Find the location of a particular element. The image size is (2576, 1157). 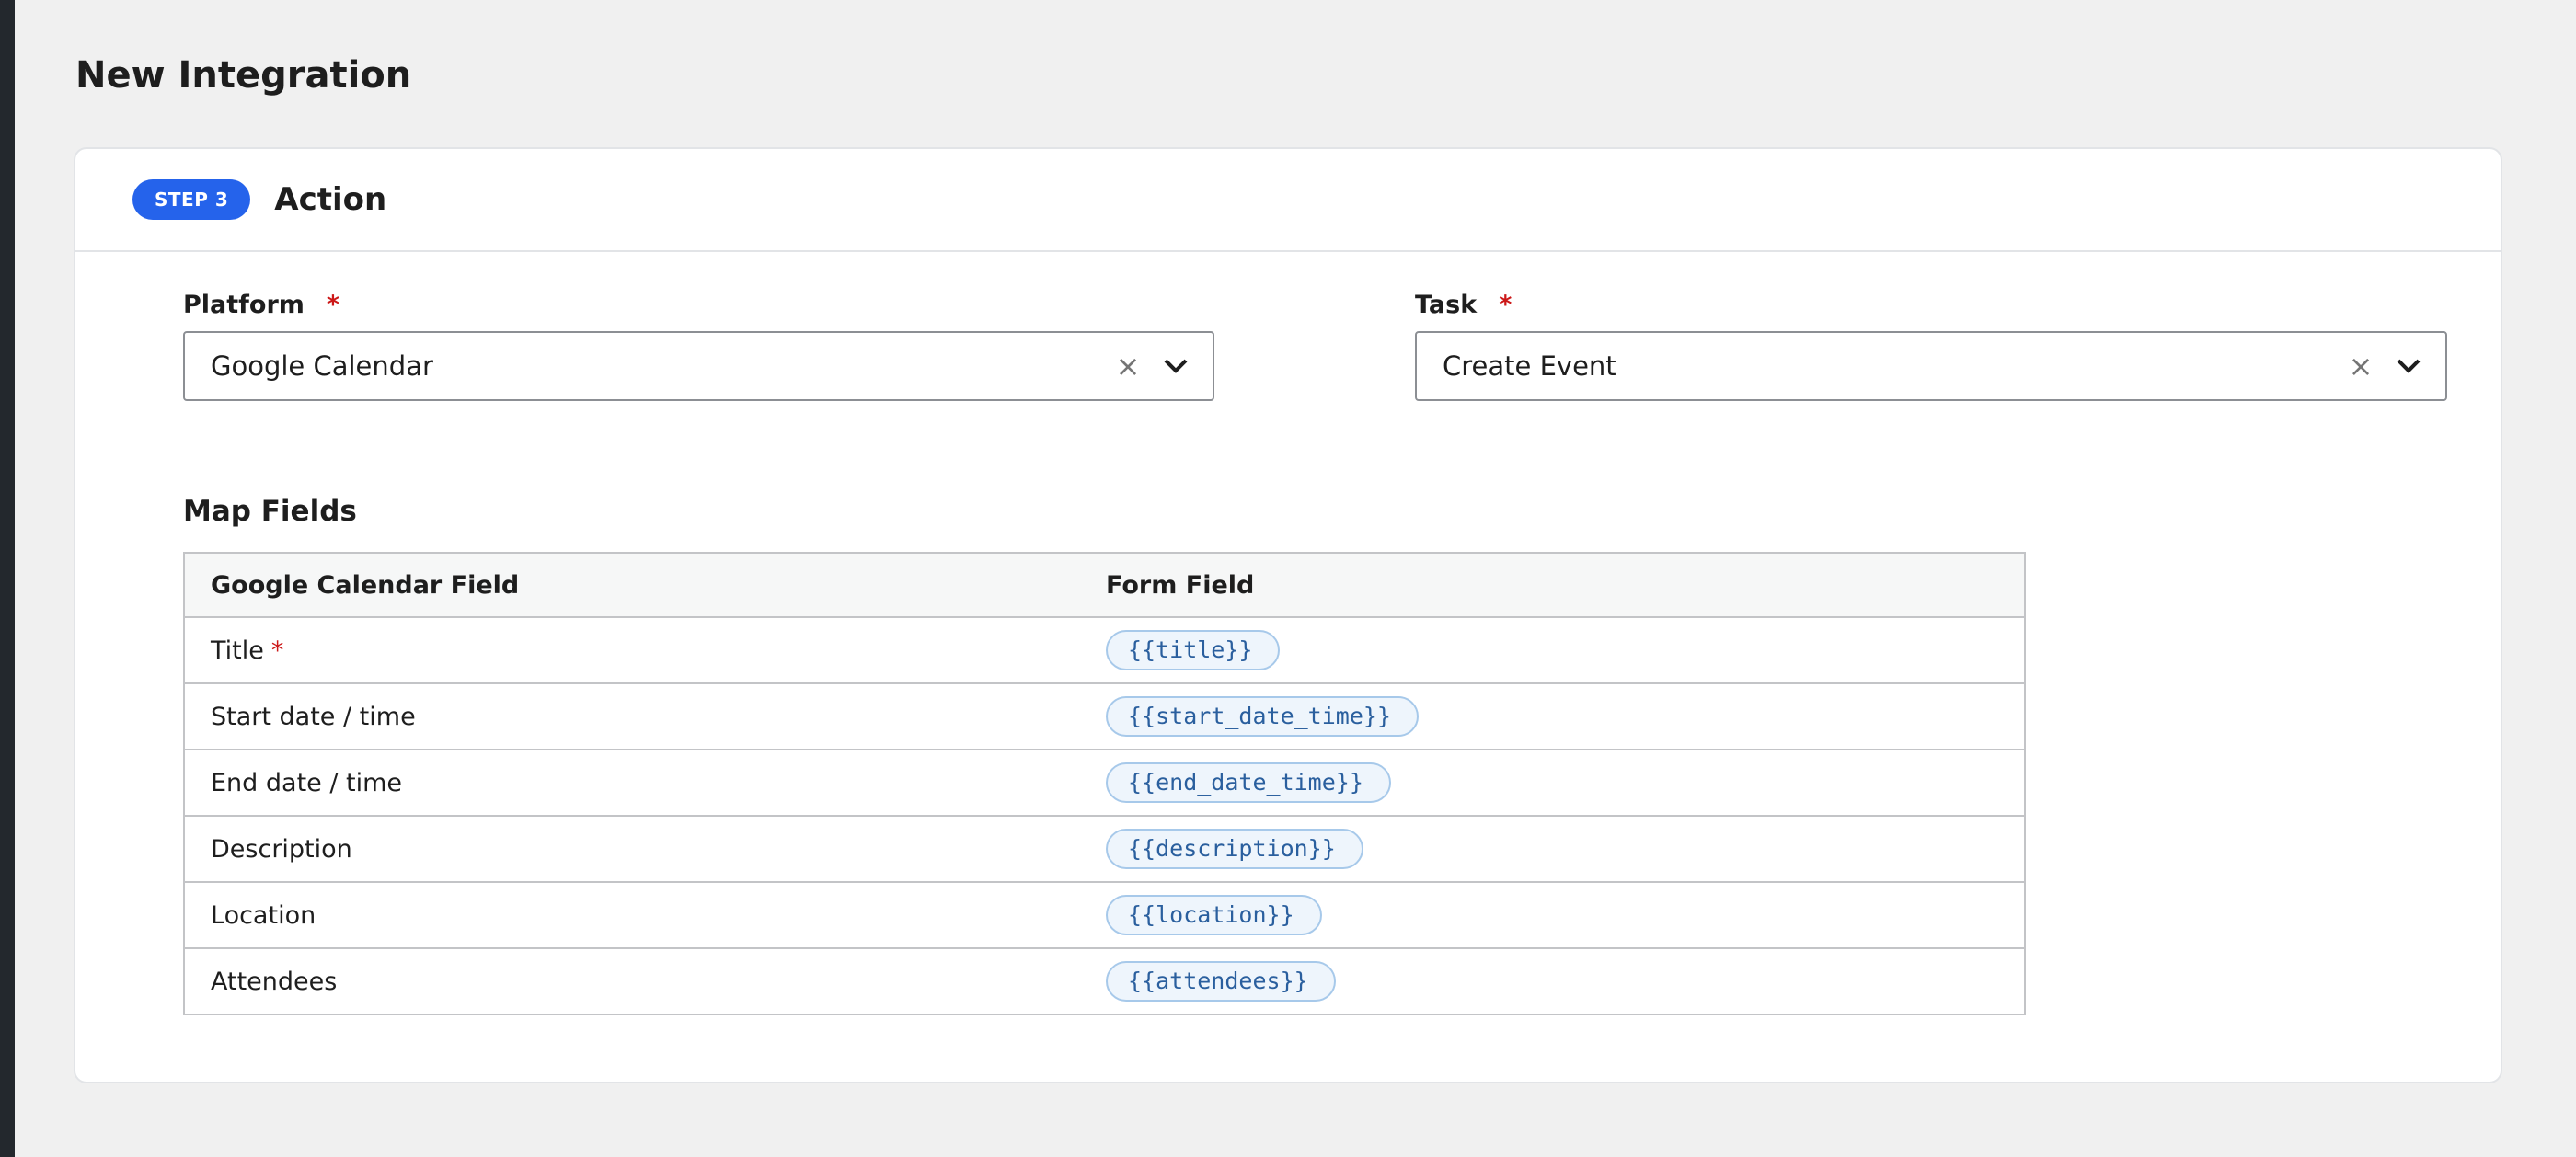

table-header-row: Google Calendar Field Form Field is located at coordinates (1104, 585).